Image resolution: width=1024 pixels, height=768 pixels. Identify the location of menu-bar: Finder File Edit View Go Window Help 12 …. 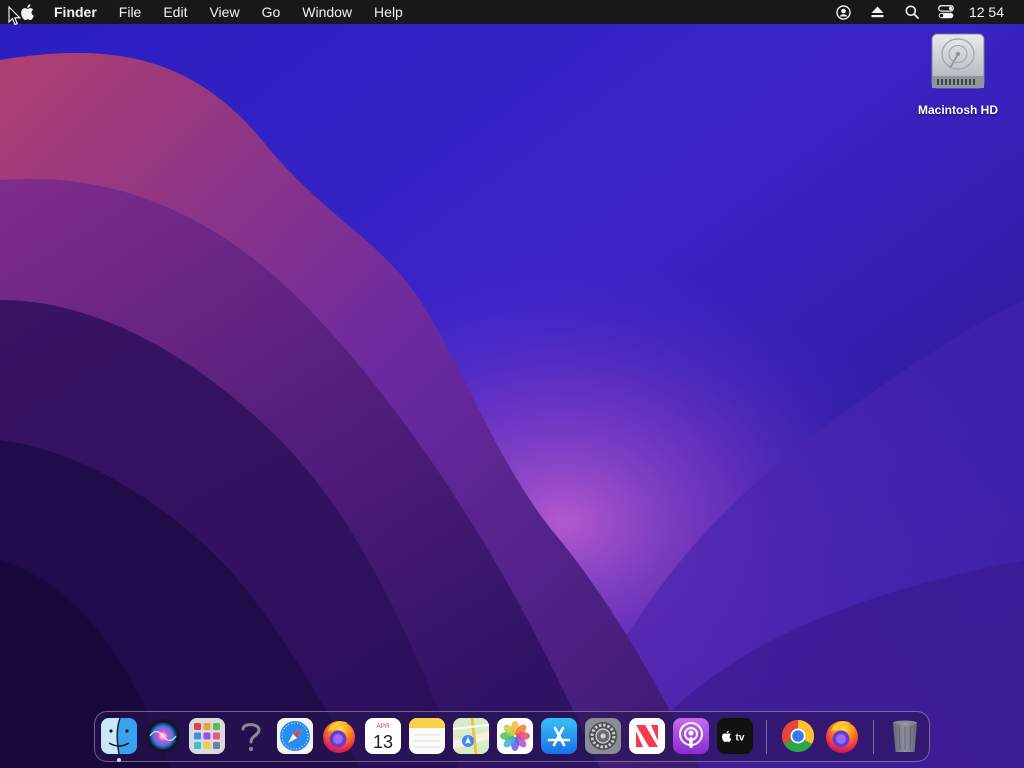
(512, 12).